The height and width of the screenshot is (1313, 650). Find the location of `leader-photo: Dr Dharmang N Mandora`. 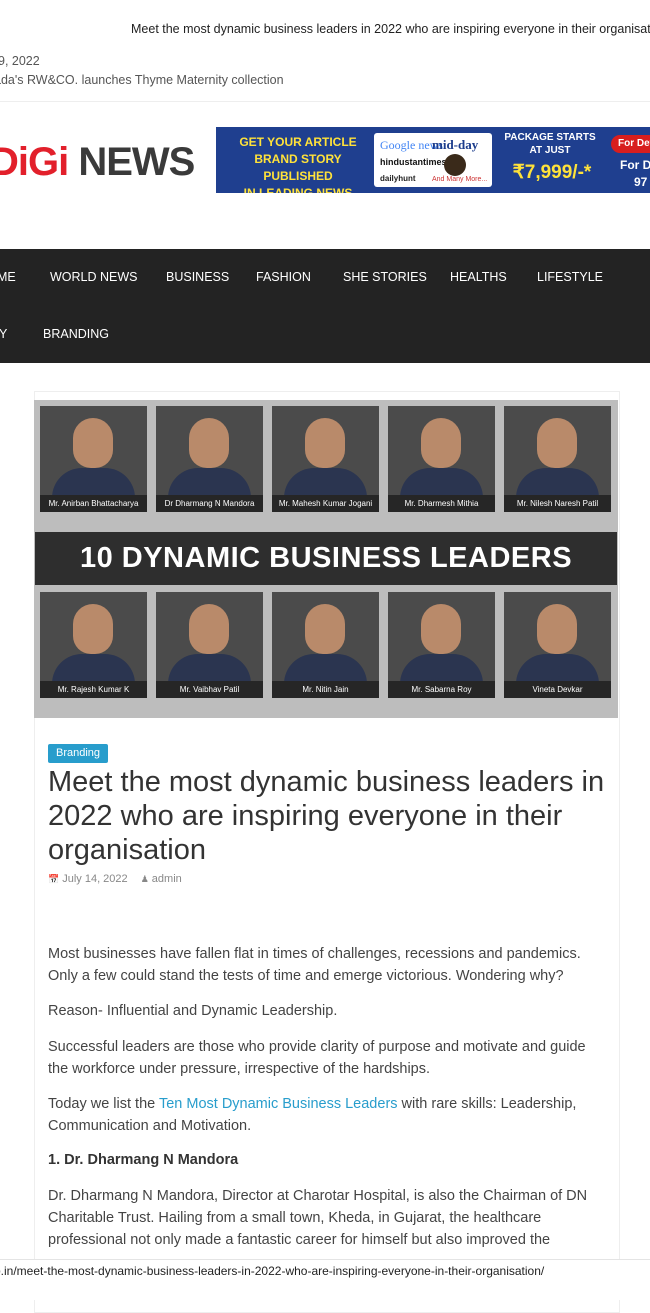

leader-photo: Dr Dharmang N Mandora is located at coordinates (209, 459).